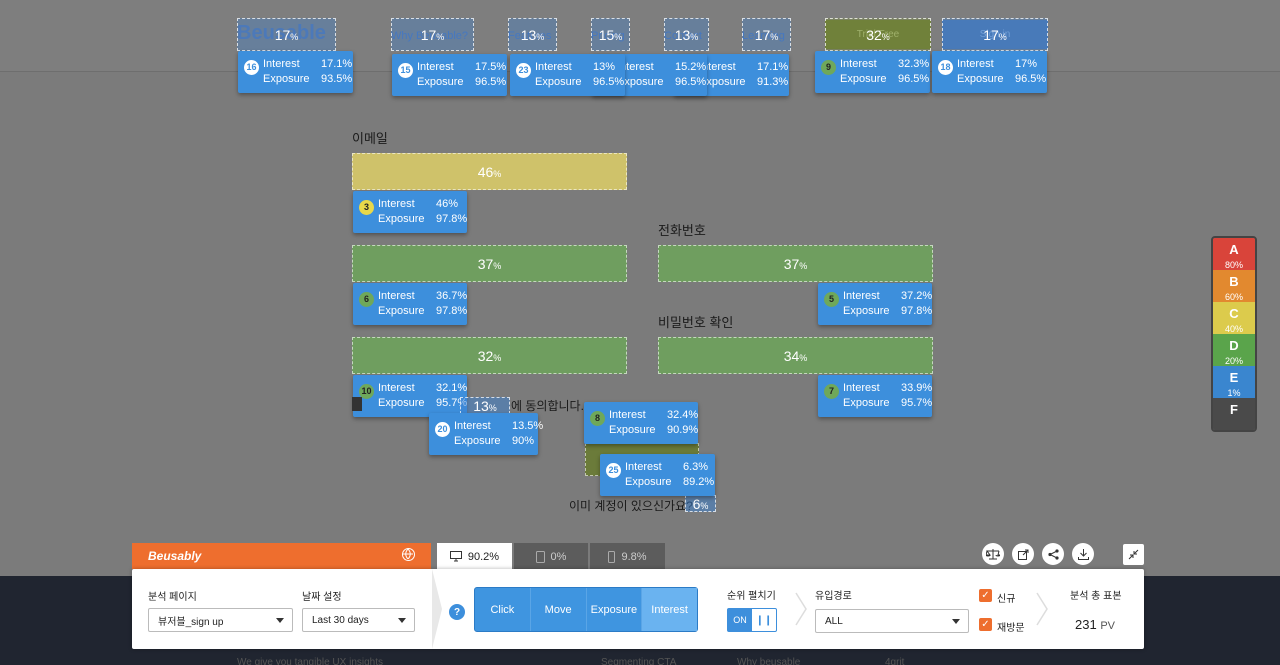  What do you see at coordinates (627, 556) in the screenshot?
I see `tab-mobile: 9.8%` at bounding box center [627, 556].